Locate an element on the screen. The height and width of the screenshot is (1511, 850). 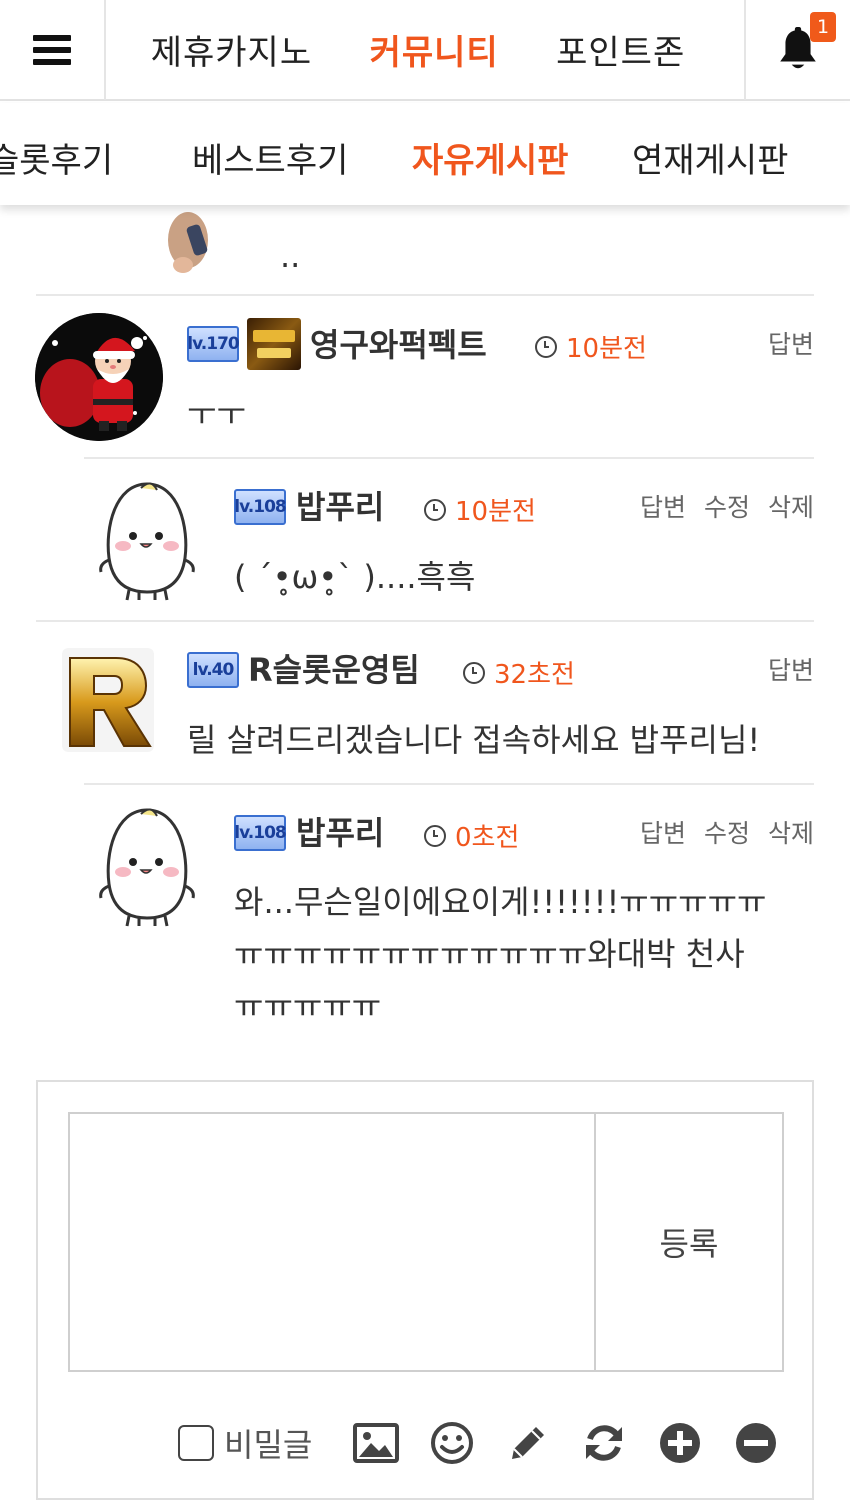
comment-text-line: ㅠㅠㅠㅠㅠㅠㅠㅠㅠㅠㅠㅠ와대박 천사 is located at coordinates (489, 954).